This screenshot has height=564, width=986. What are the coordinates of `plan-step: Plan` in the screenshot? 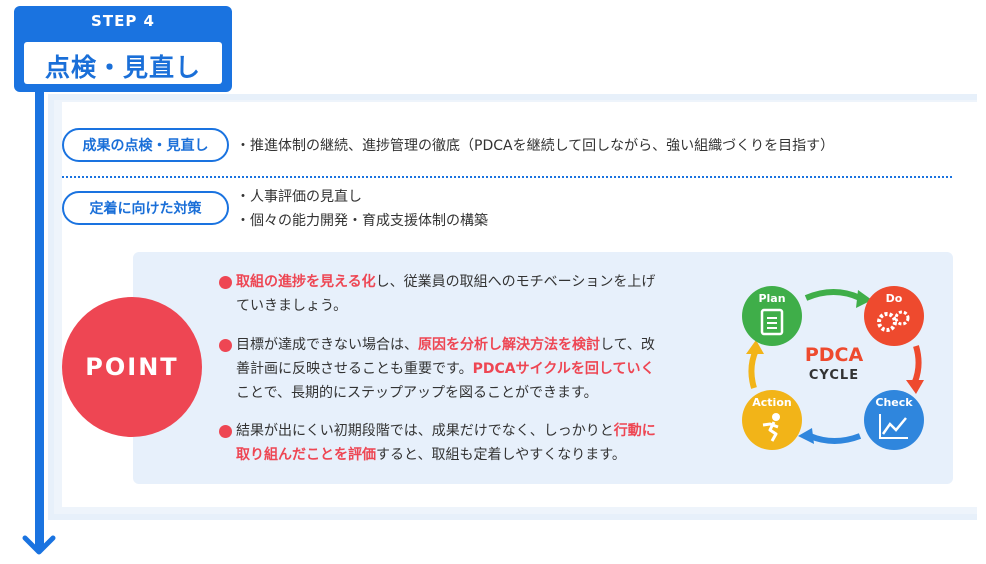 It's located at (772, 316).